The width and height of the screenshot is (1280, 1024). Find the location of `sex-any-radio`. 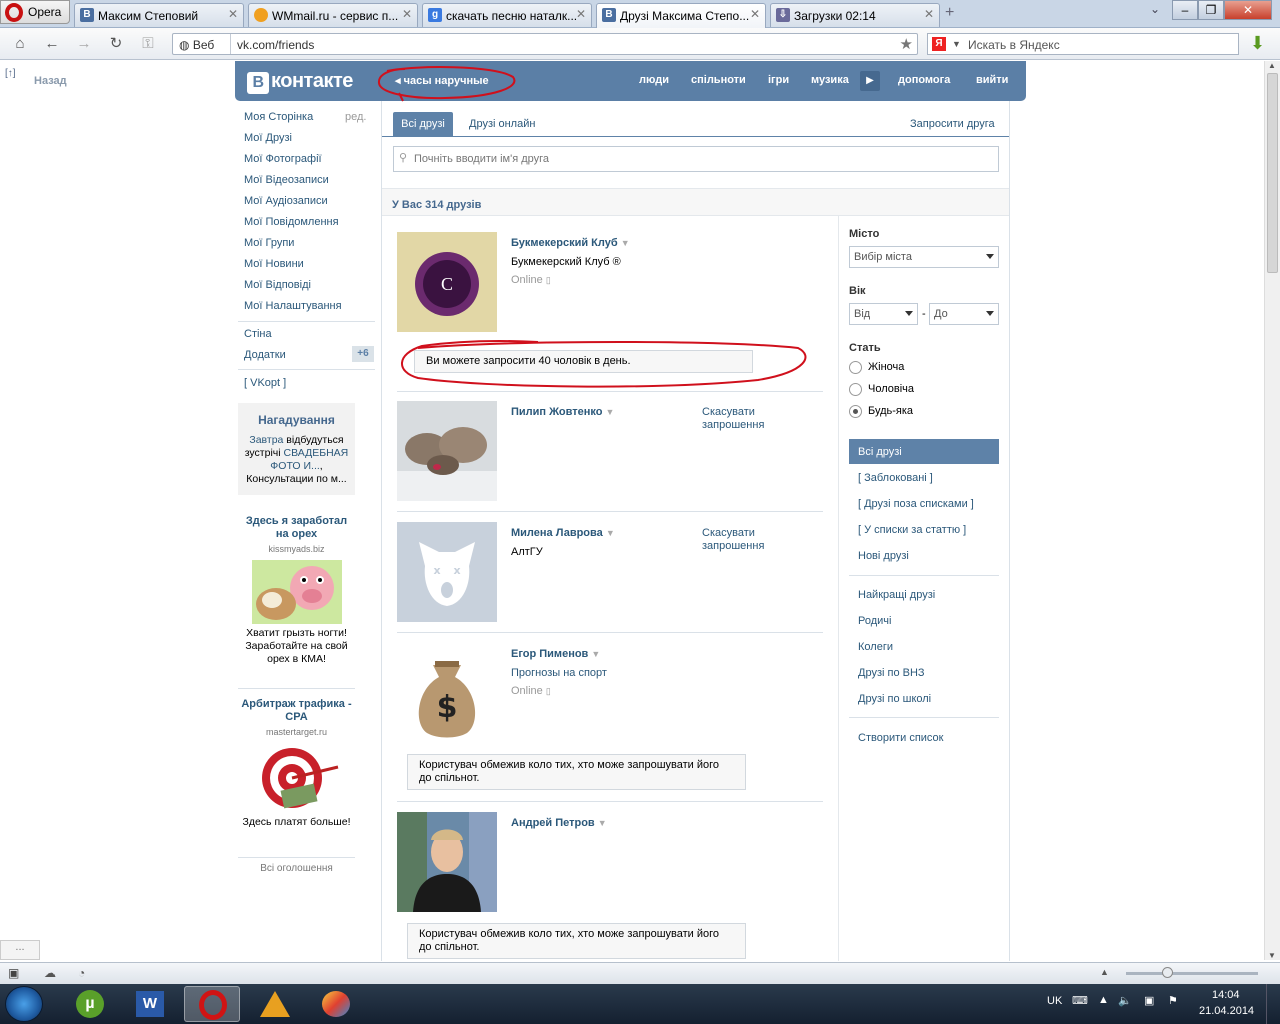

sex-any-radio is located at coordinates (855, 411).